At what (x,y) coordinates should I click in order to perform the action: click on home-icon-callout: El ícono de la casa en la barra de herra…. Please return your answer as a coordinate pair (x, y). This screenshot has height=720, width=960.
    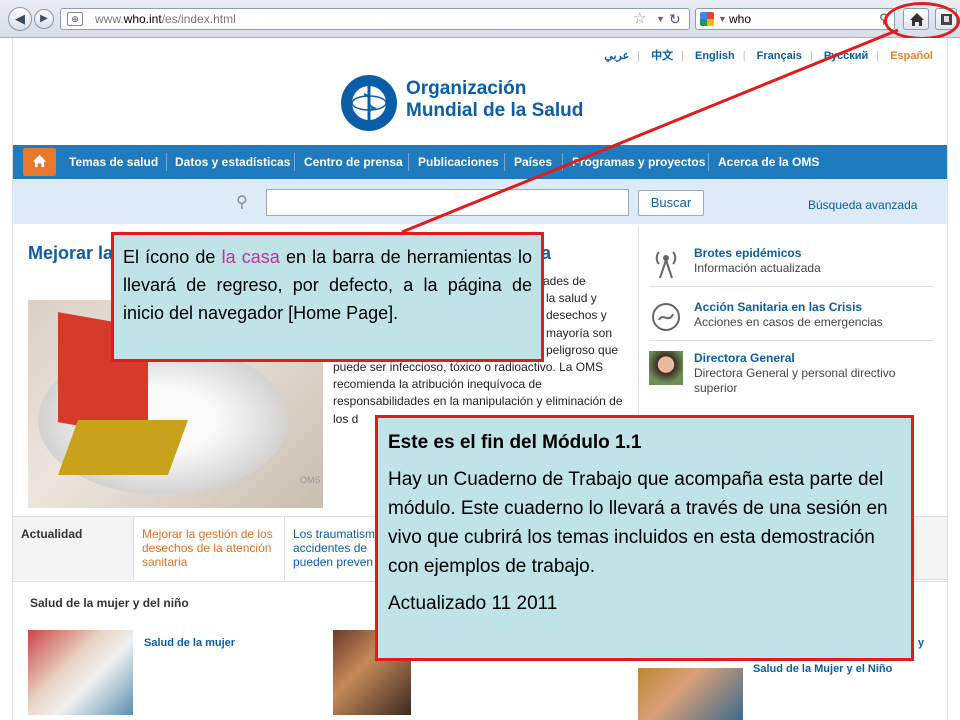
    Looking at the image, I should click on (327, 297).